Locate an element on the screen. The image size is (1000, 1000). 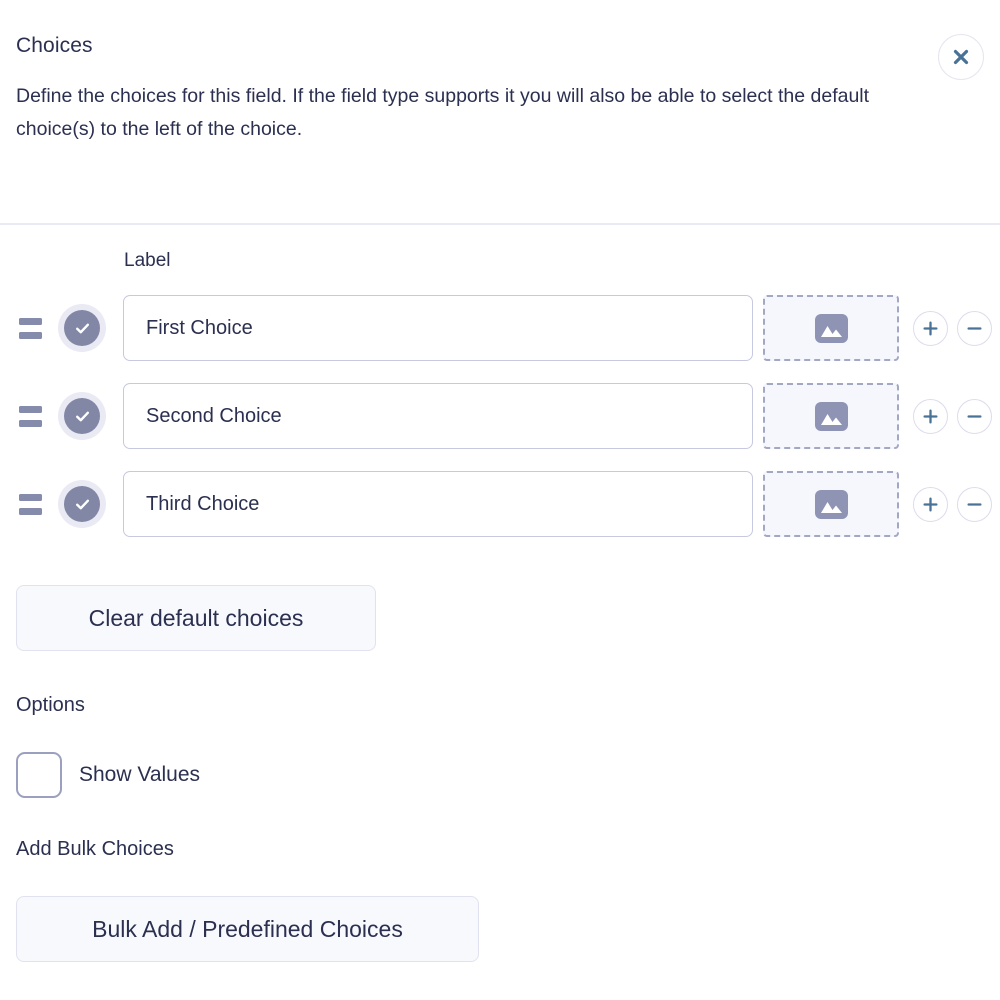
add-bulk-choices-heading: Add Bulk Choices is located at coordinates (95, 849).